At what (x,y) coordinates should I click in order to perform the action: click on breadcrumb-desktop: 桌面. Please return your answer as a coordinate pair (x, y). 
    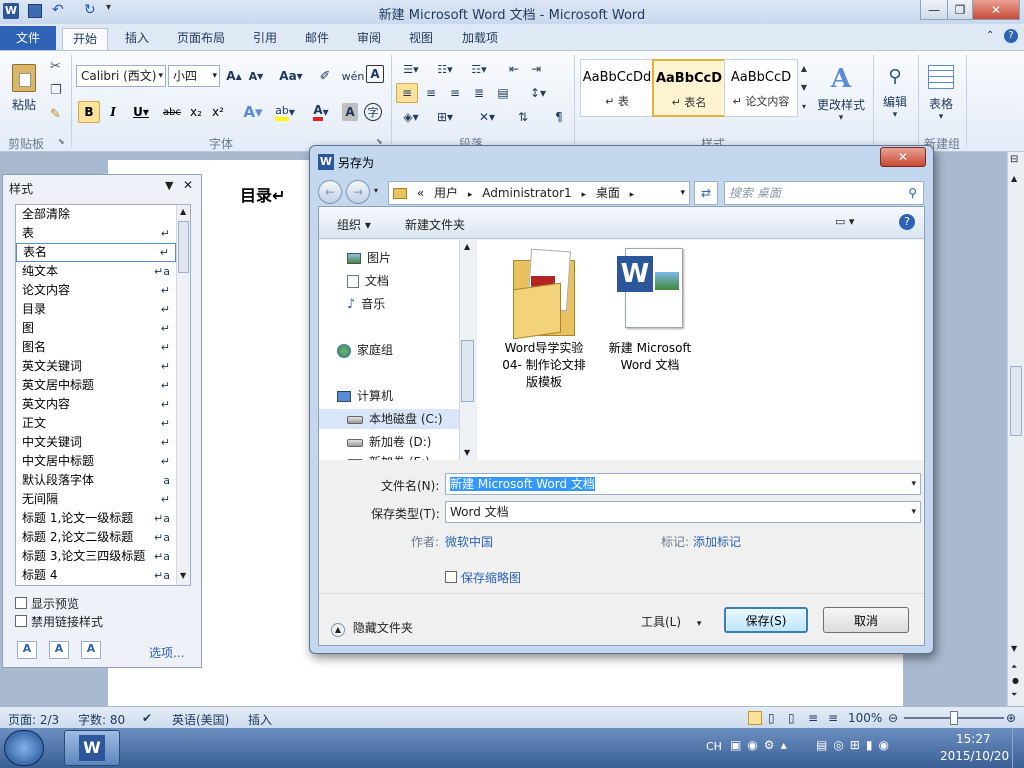
    Looking at the image, I should click on (608, 193).